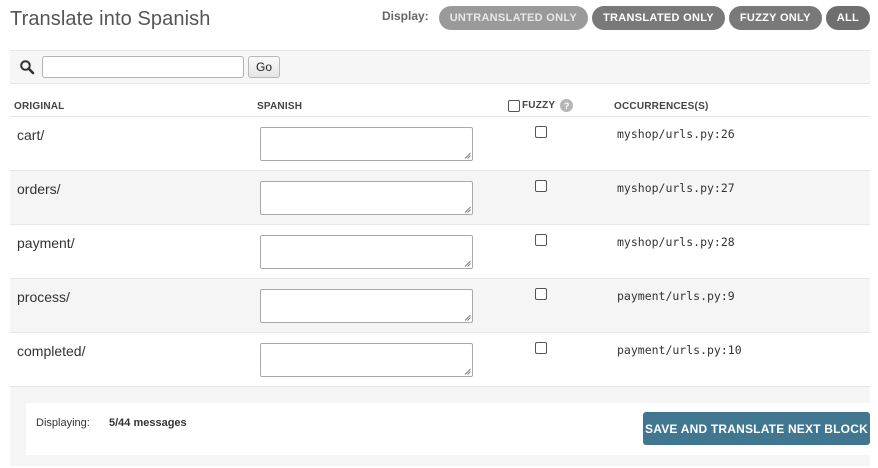  What do you see at coordinates (676, 188) in the screenshot?
I see `occurrence-ref: myshop/urls.py:27` at bounding box center [676, 188].